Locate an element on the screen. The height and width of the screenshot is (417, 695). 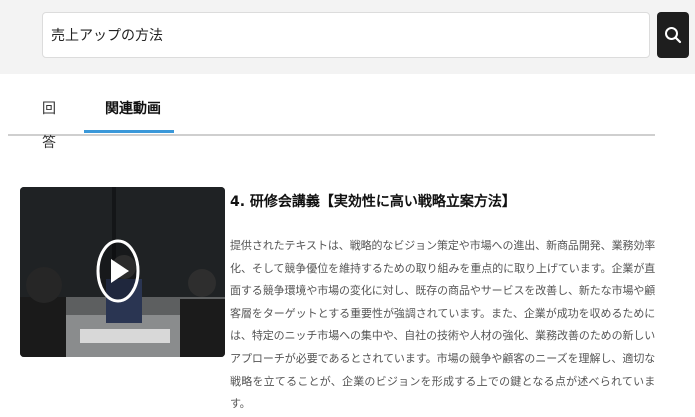
tab-related-videos: 関連動画 is located at coordinates (133, 113).